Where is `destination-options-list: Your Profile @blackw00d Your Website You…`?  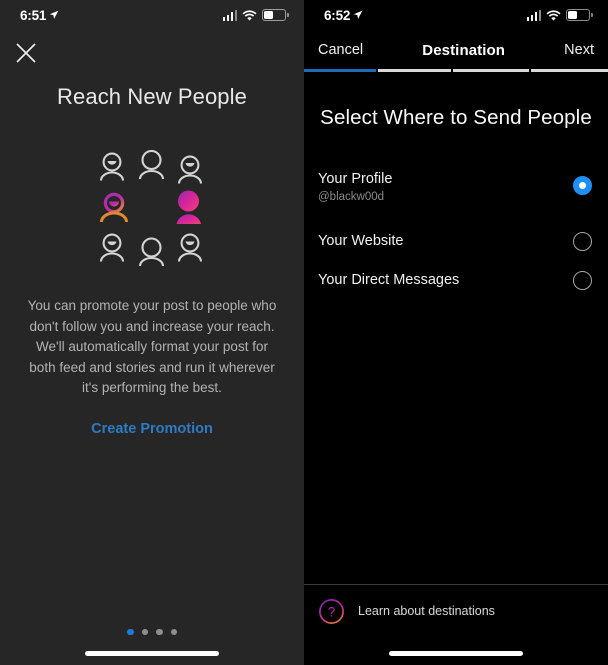
destination-options-list: Your Profile @blackw00d Your Website You… is located at coordinates (456, 232).